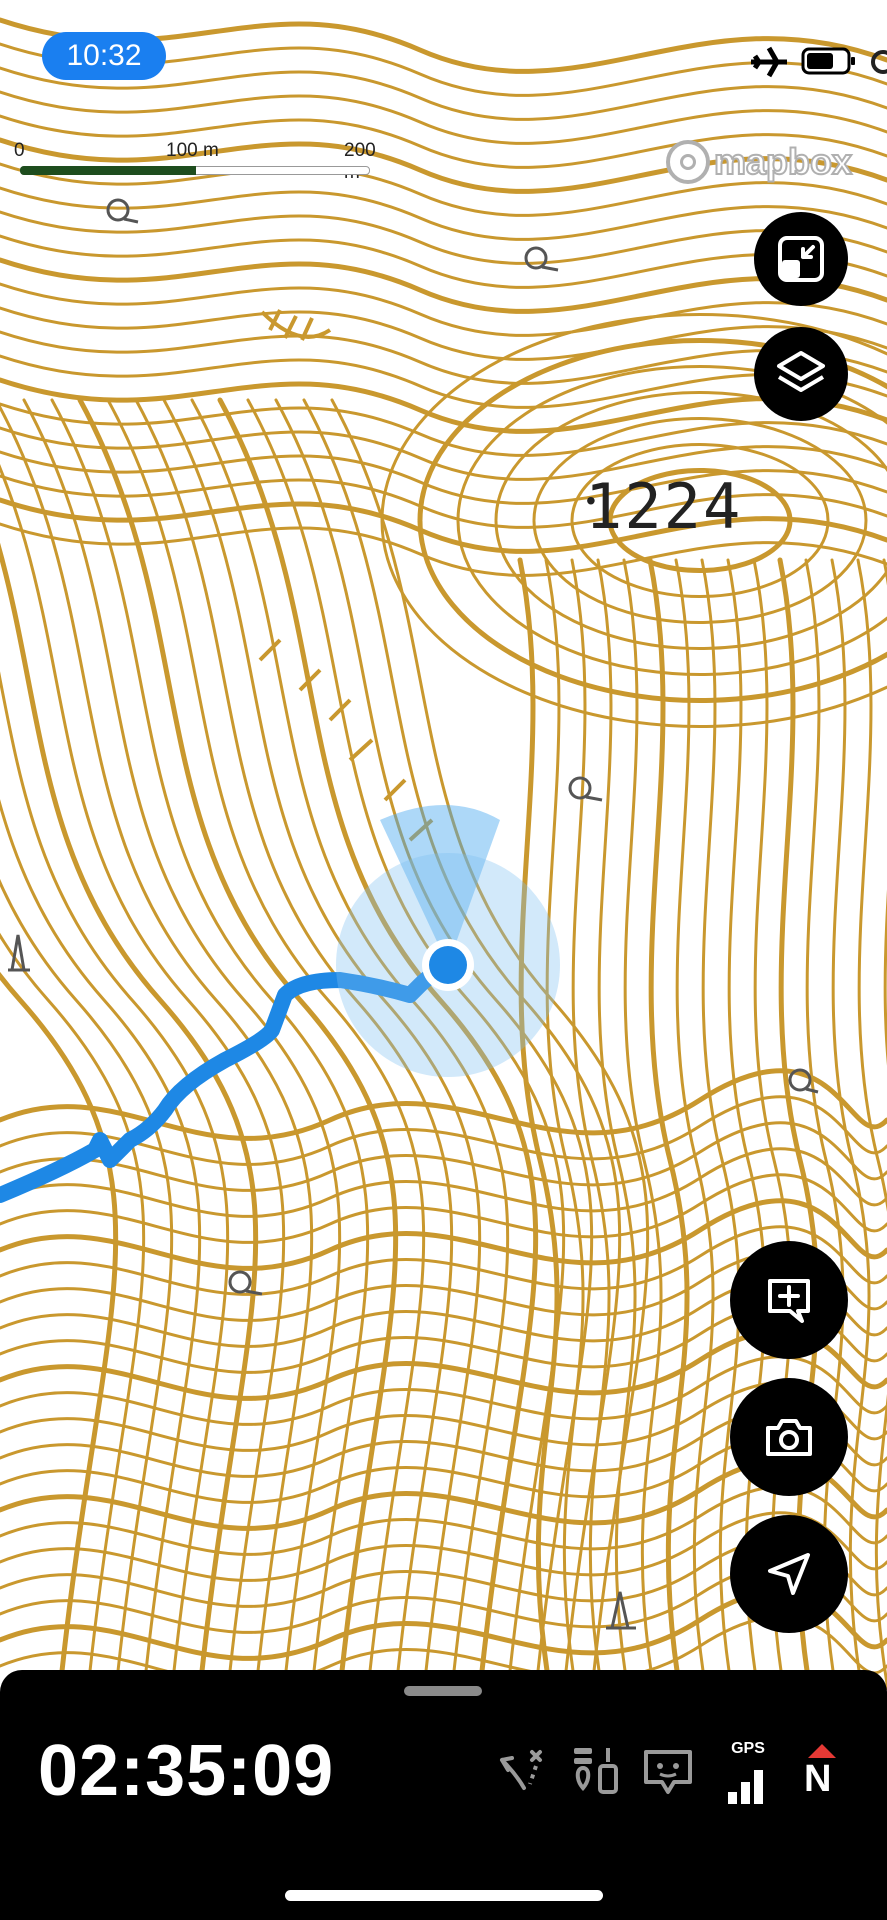 This screenshot has height=1920, width=887. I want to click on compass-indicator: N, so click(822, 1776).